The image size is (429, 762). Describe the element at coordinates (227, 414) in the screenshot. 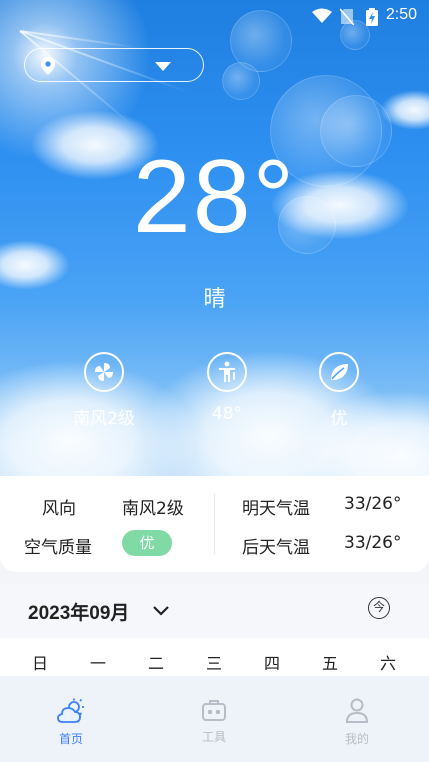

I see `feels-like-label: 48°` at that location.